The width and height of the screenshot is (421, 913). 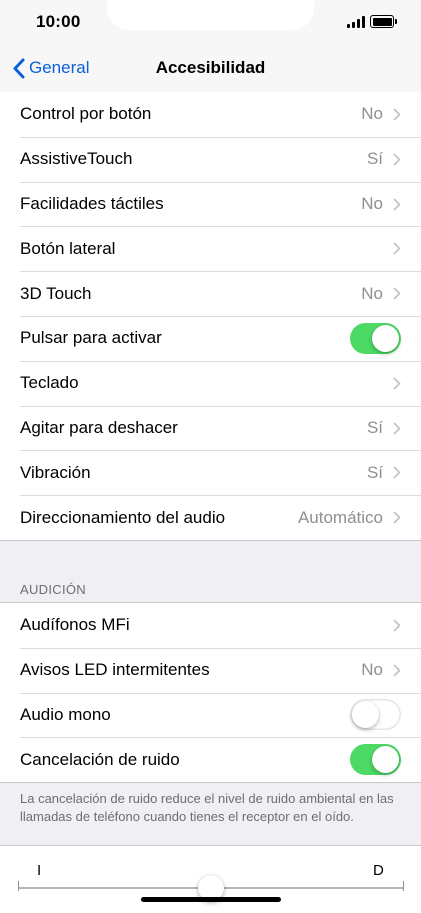 I want to click on page-title: Accesibilidad, so click(x=210, y=67).